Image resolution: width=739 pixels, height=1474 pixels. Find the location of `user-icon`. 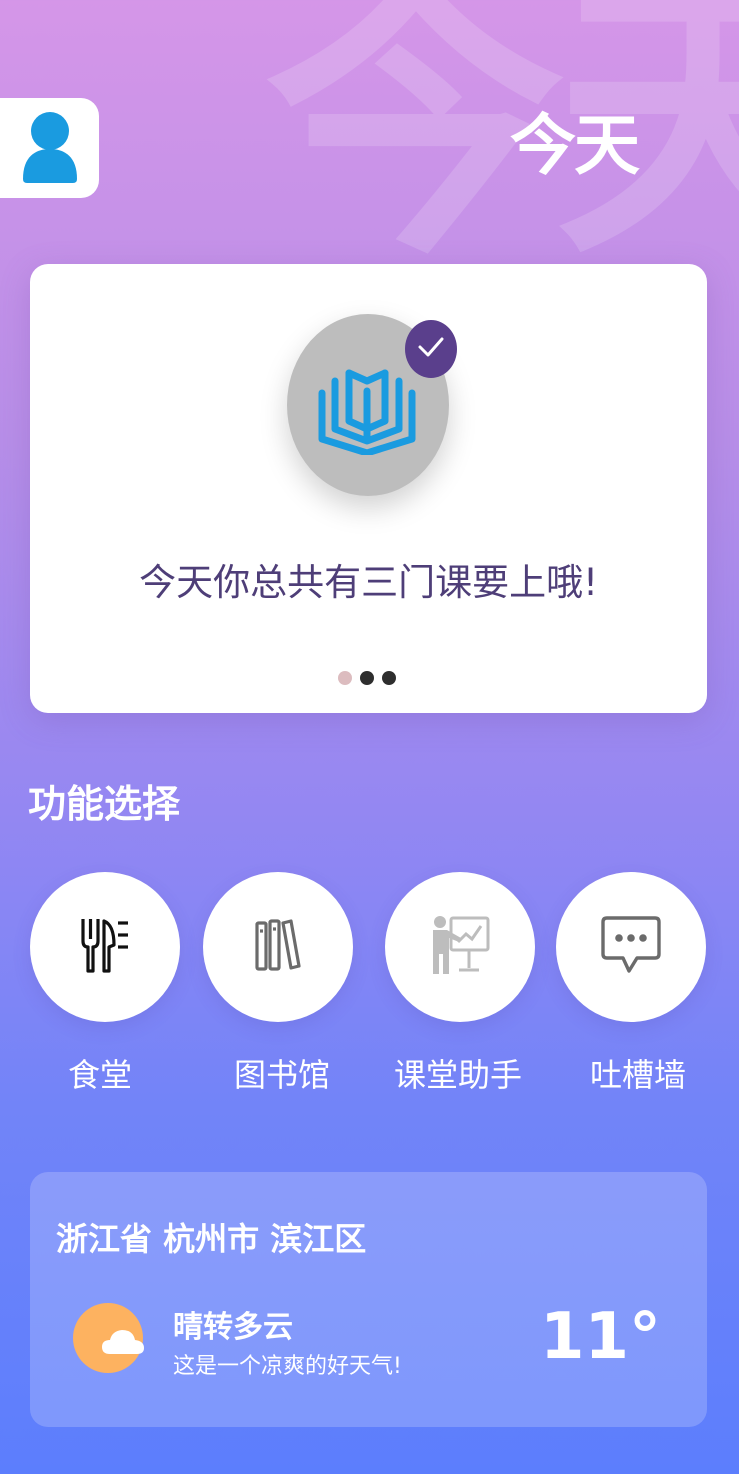

user-icon is located at coordinates (50, 148).